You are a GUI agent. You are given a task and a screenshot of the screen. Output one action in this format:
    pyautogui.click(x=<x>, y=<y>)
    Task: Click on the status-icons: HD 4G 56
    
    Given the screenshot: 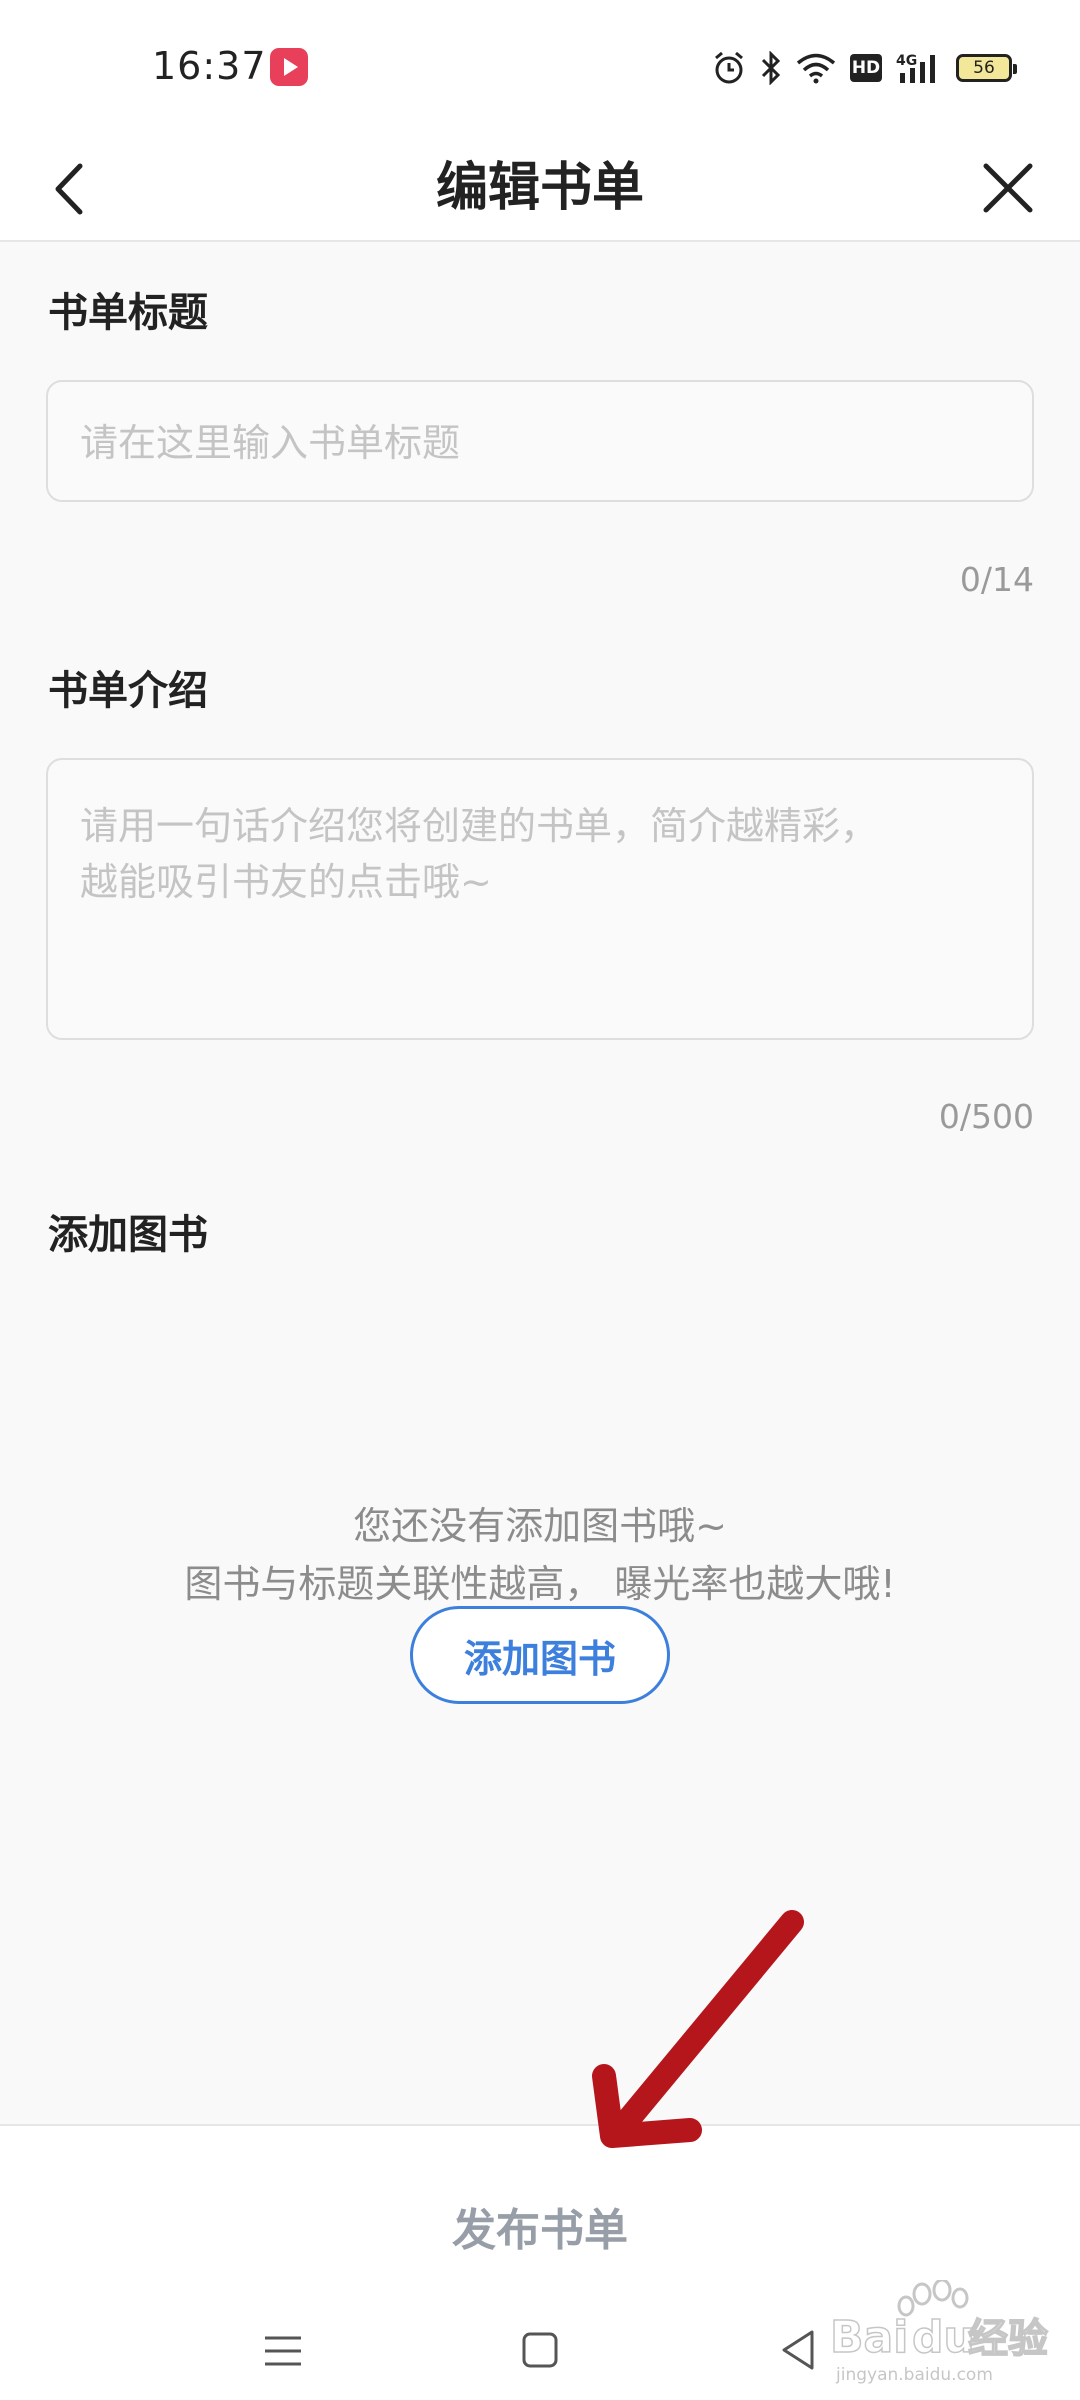 What is the action you would take?
    pyautogui.click(x=864, y=68)
    